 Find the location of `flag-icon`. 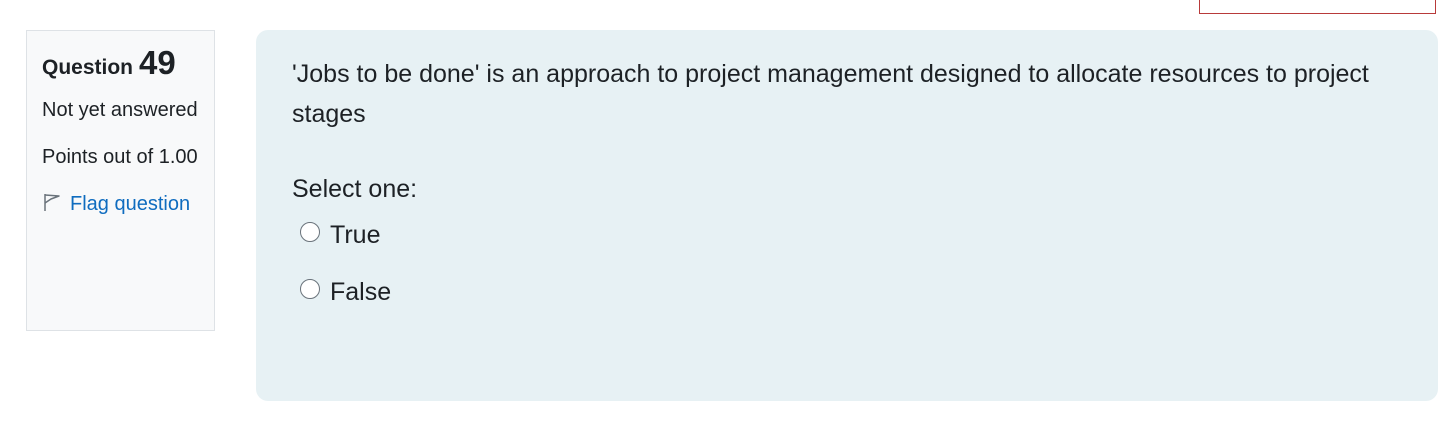

flag-icon is located at coordinates (52, 200).